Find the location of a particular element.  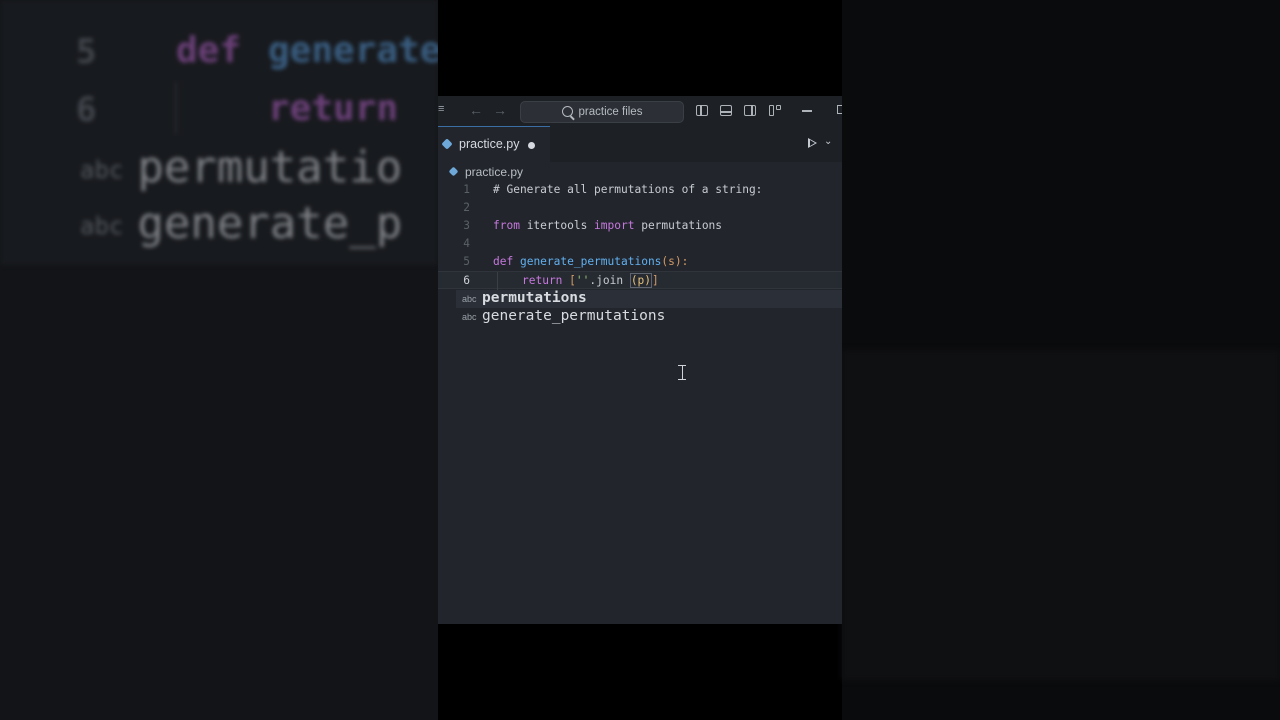

zoom-line-number-5: 5 is located at coordinates (86, 52).